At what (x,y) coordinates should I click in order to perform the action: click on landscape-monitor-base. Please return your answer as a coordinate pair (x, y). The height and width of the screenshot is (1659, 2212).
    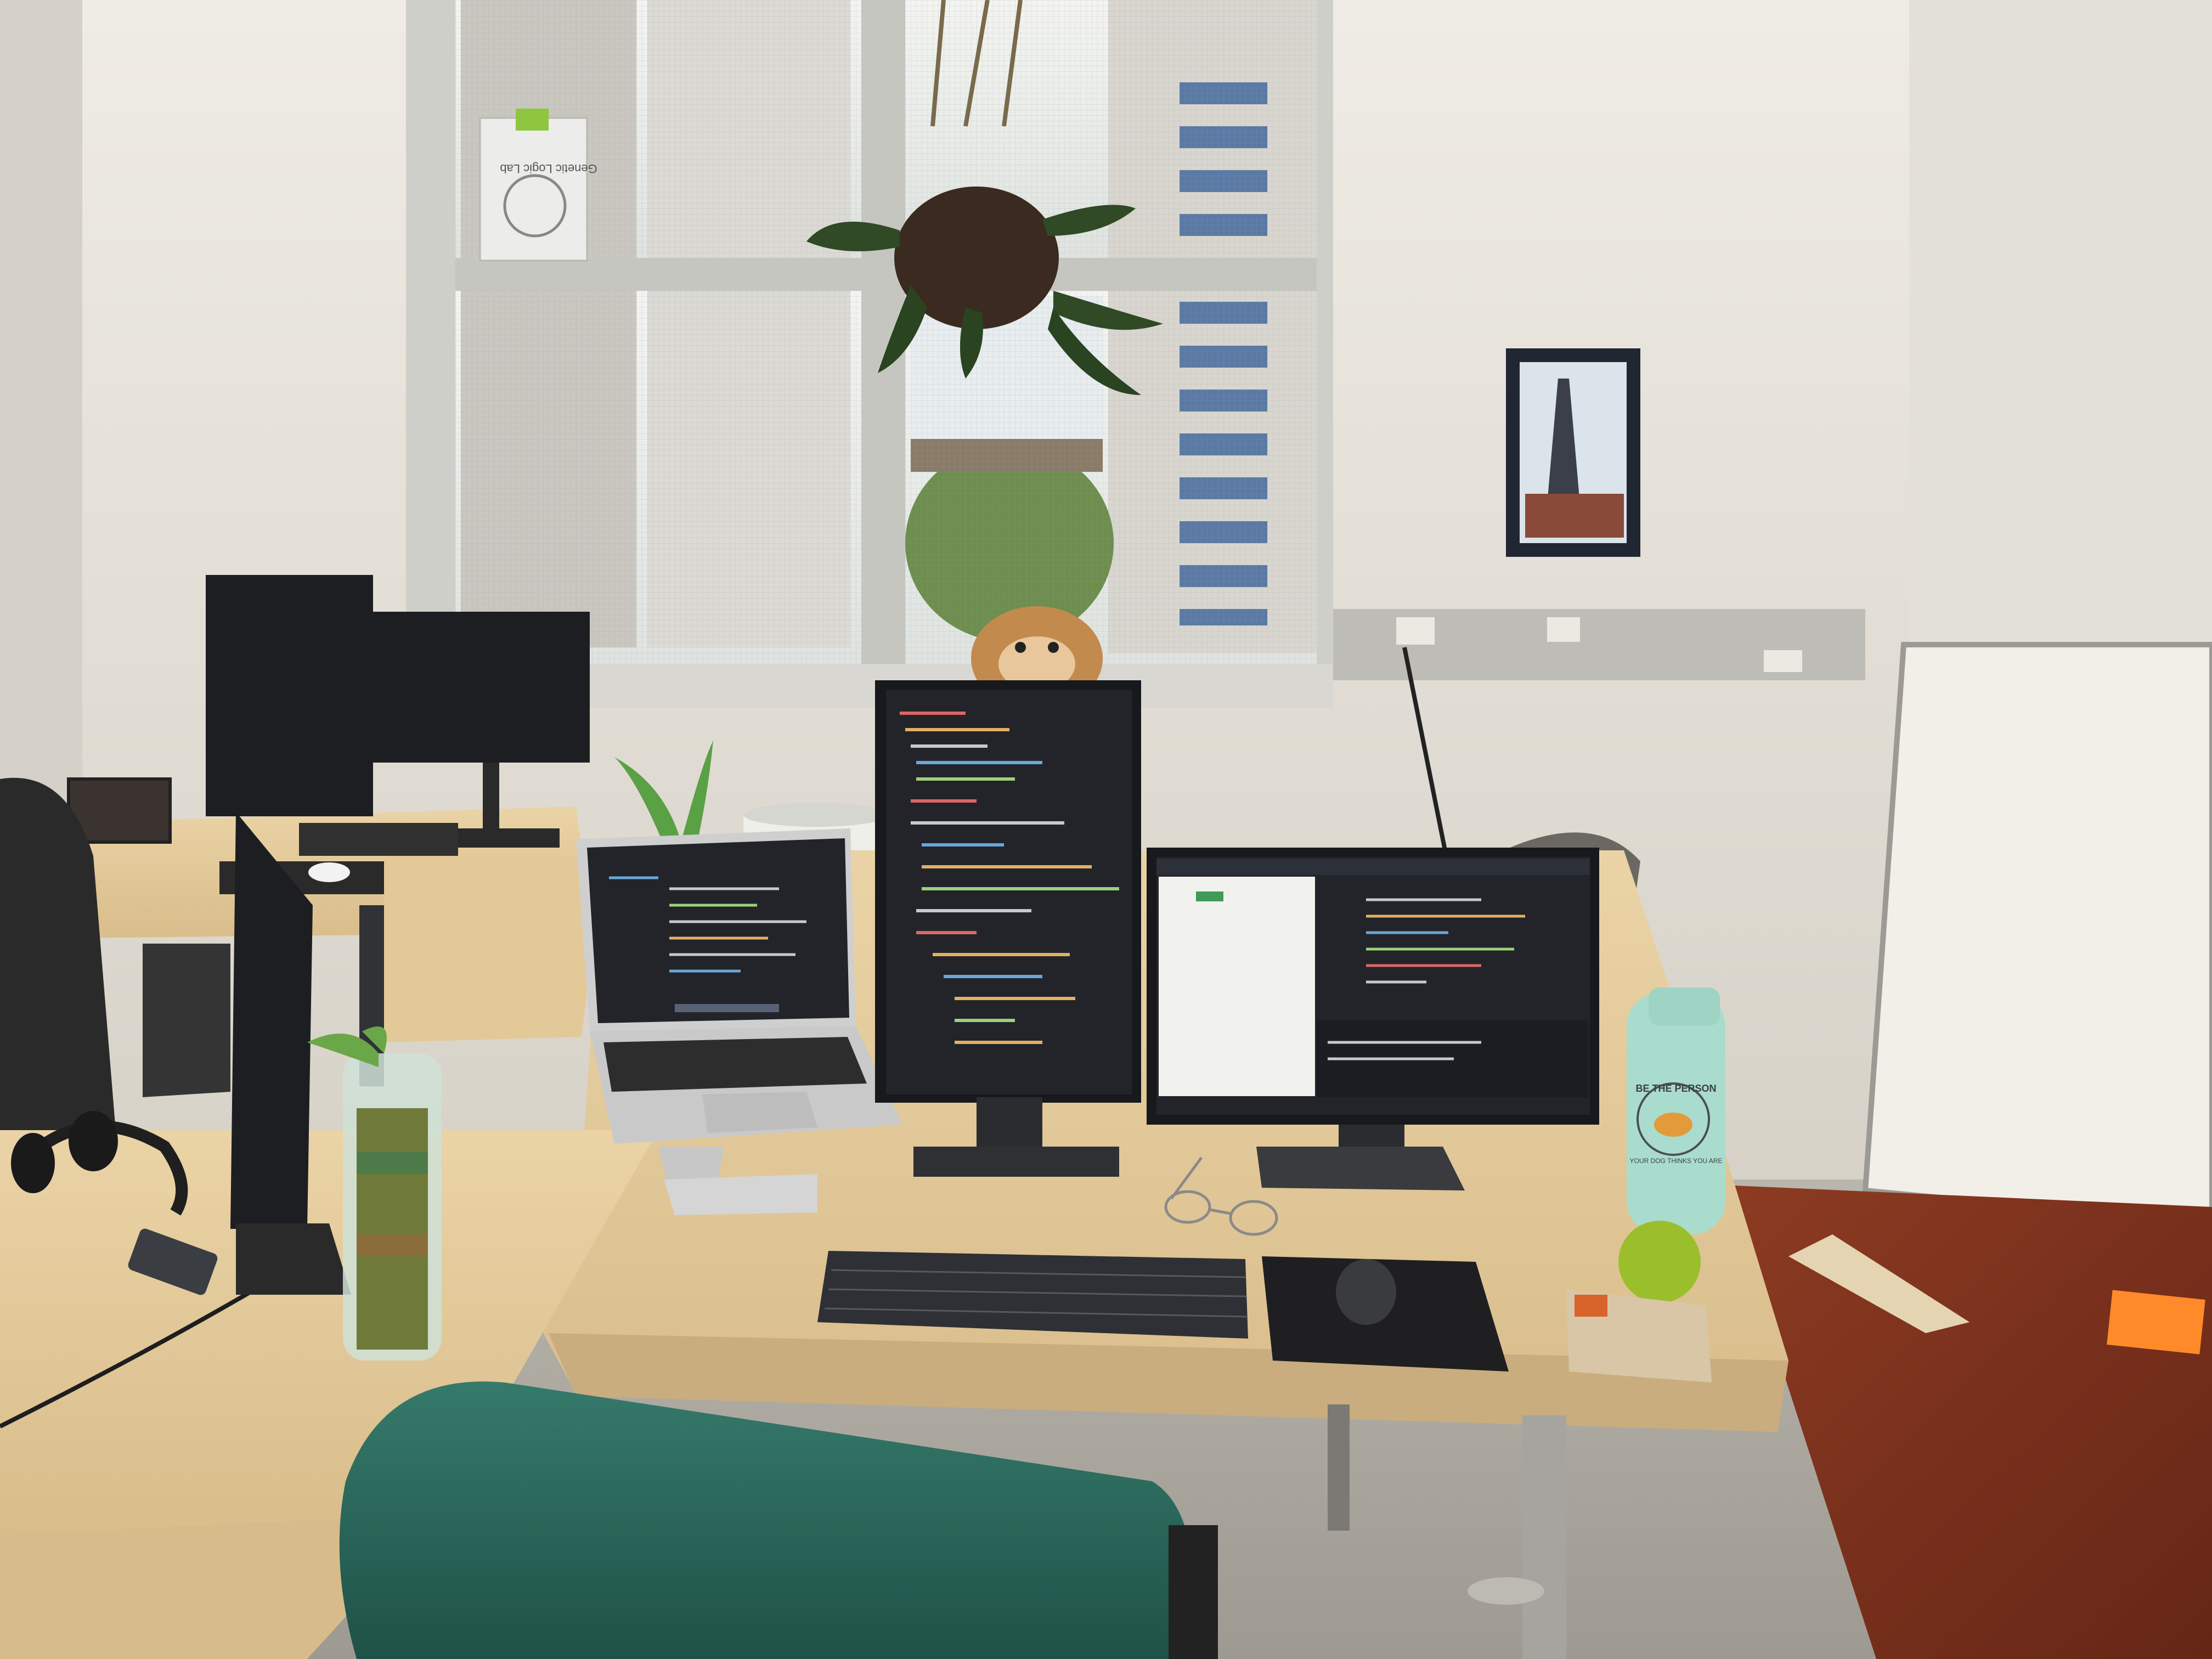
    Looking at the image, I should click on (1360, 1169).